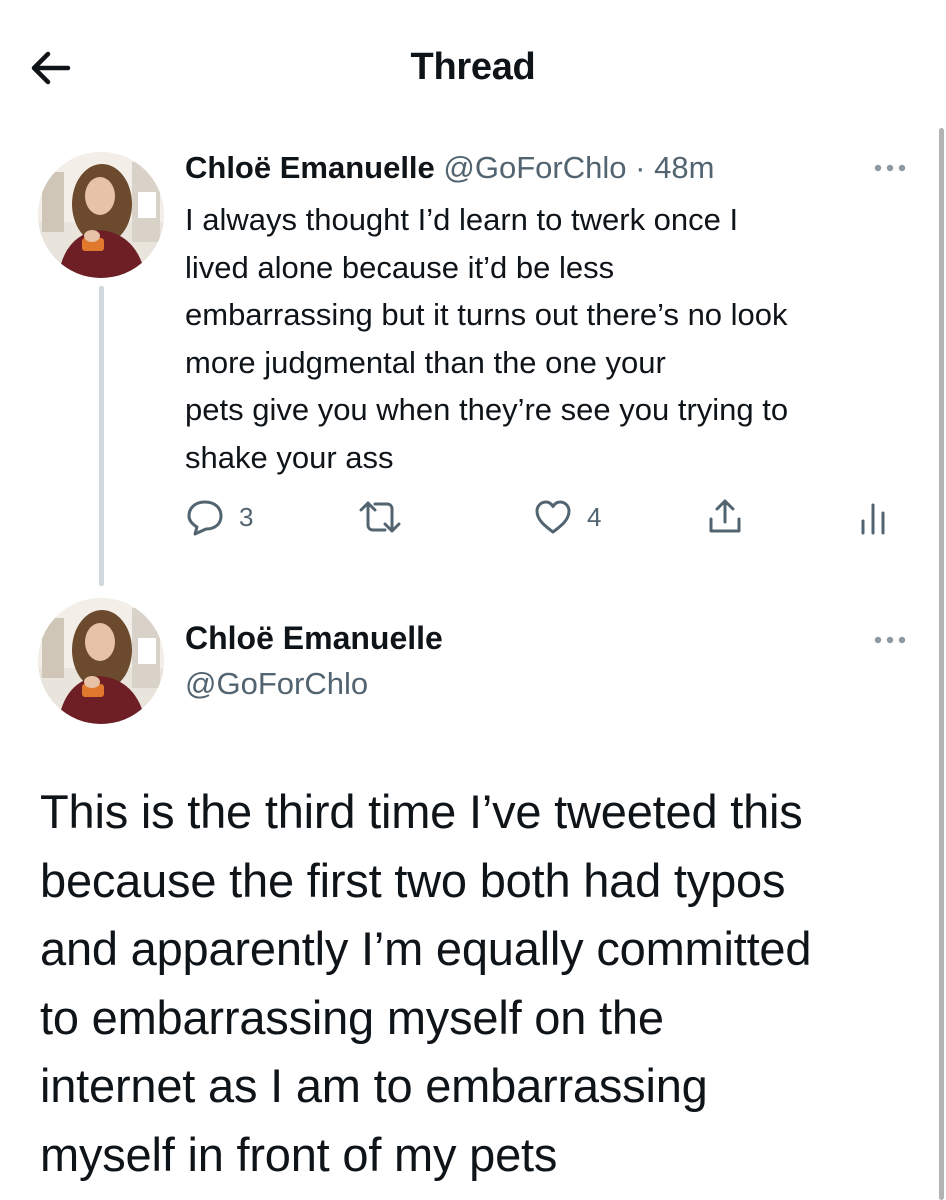 The image size is (946, 1200). What do you see at coordinates (941, 664) in the screenshot?
I see `scrollbar` at bounding box center [941, 664].